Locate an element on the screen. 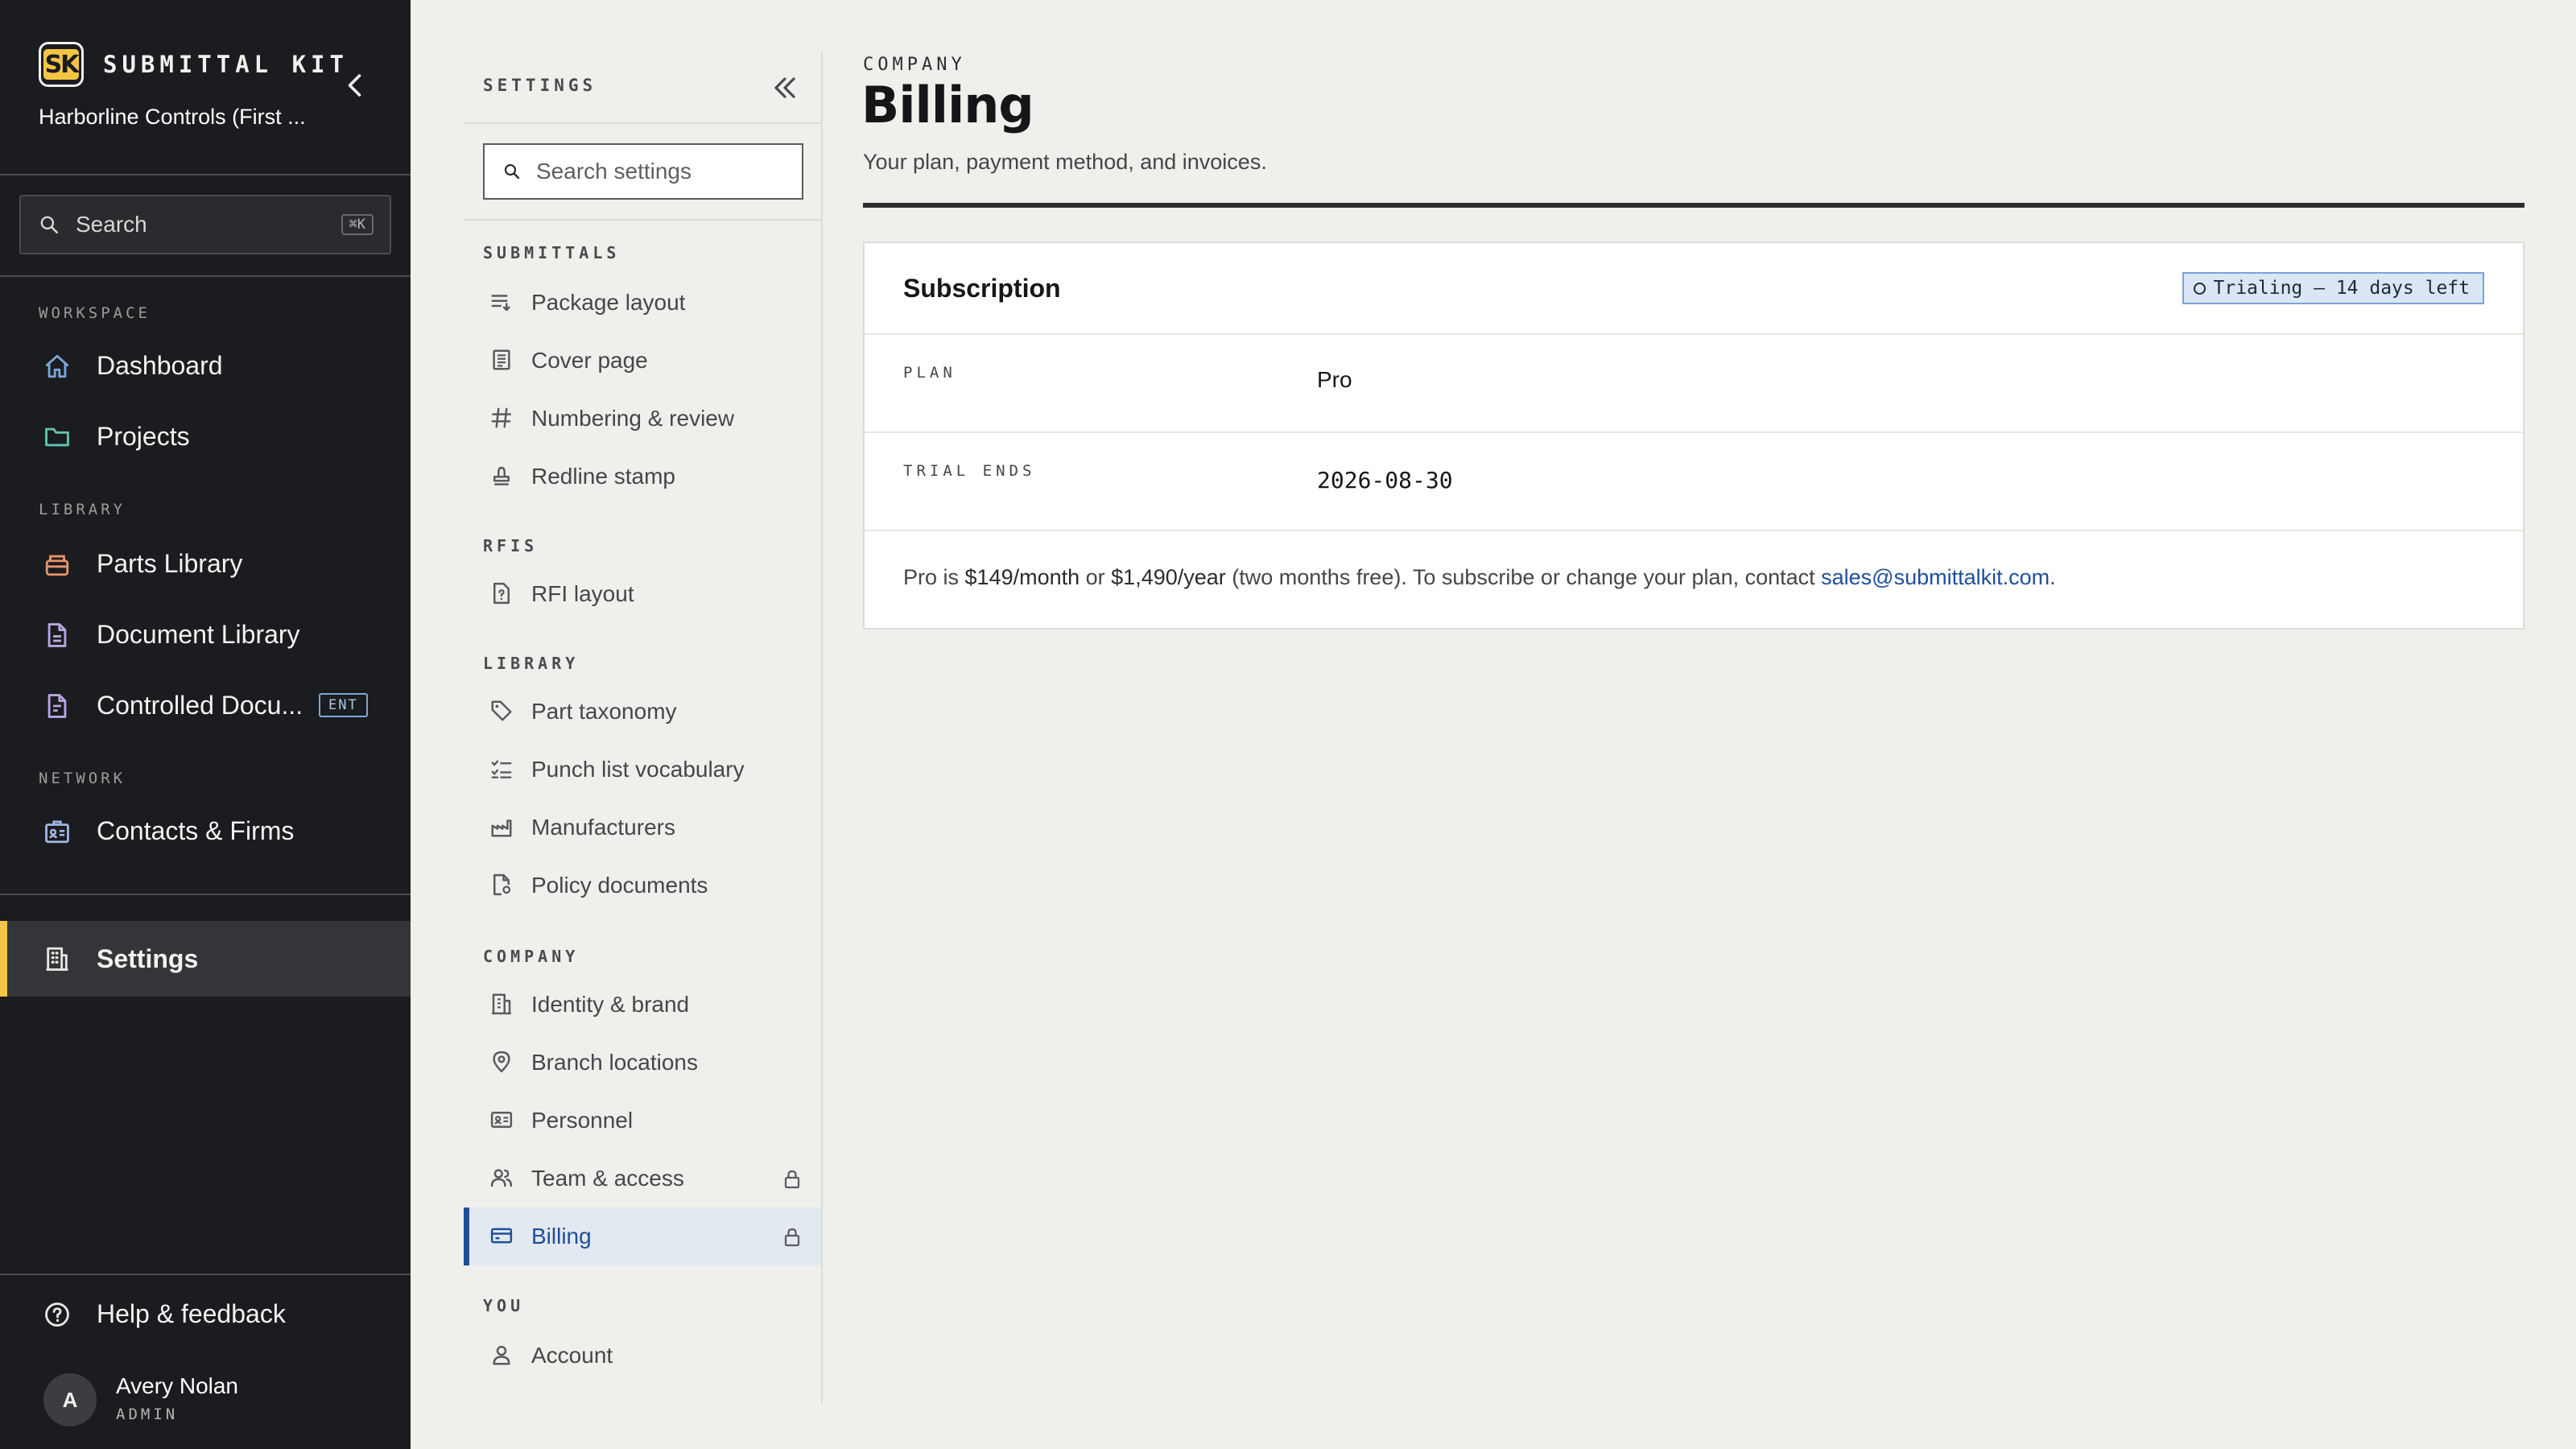 The height and width of the screenshot is (1449, 2576). search-label: Search is located at coordinates (111, 224).